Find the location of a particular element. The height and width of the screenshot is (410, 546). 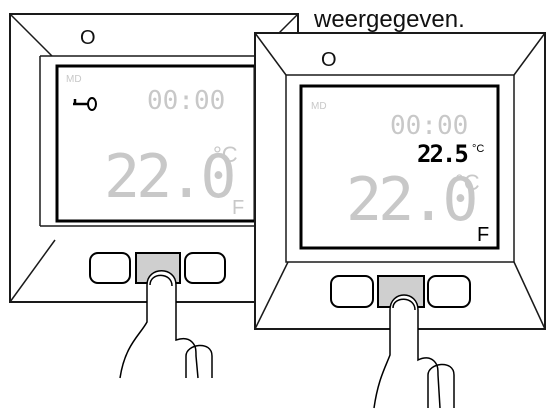

front-setpoint-unit: °C is located at coordinates (478, 149).